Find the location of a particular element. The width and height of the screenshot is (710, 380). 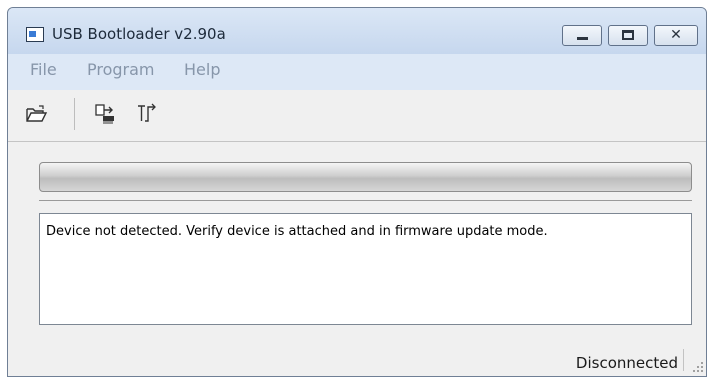

toolbar is located at coordinates (357, 116).